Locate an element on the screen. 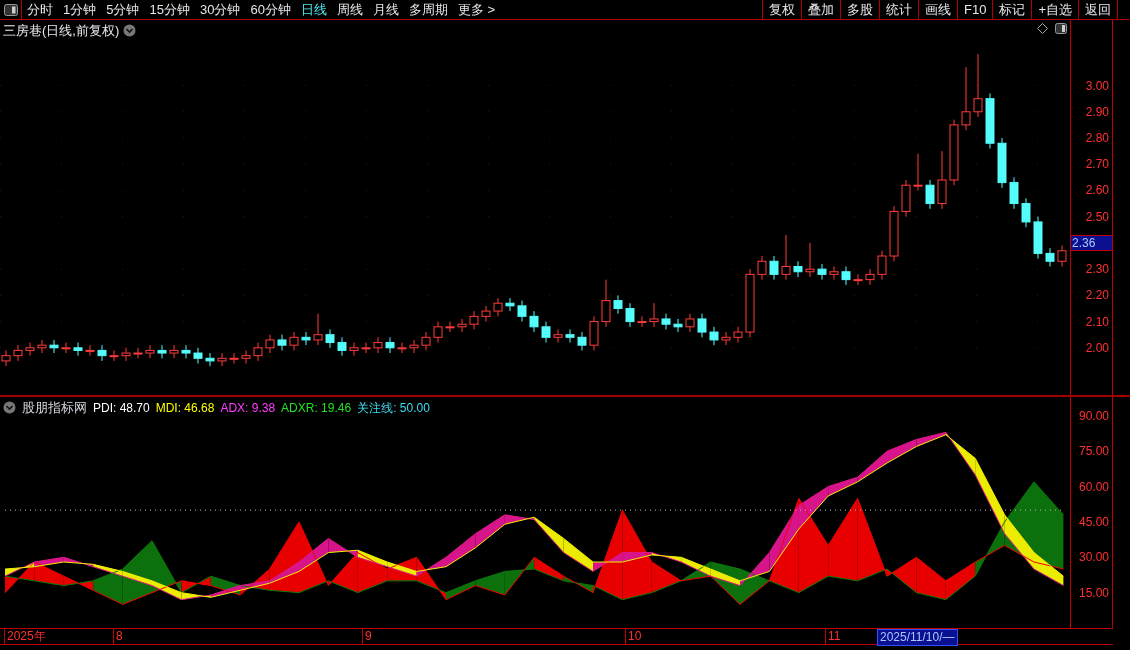 The image size is (1130, 650). cursor-date-label: 2025/11/10/— is located at coordinates (917, 637).